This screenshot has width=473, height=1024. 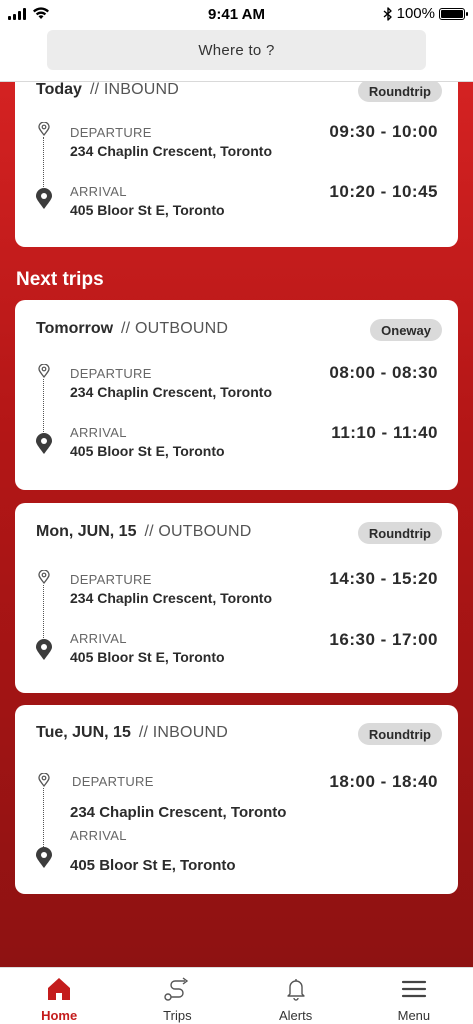 I want to click on battery-icon, so click(x=453, y=13).